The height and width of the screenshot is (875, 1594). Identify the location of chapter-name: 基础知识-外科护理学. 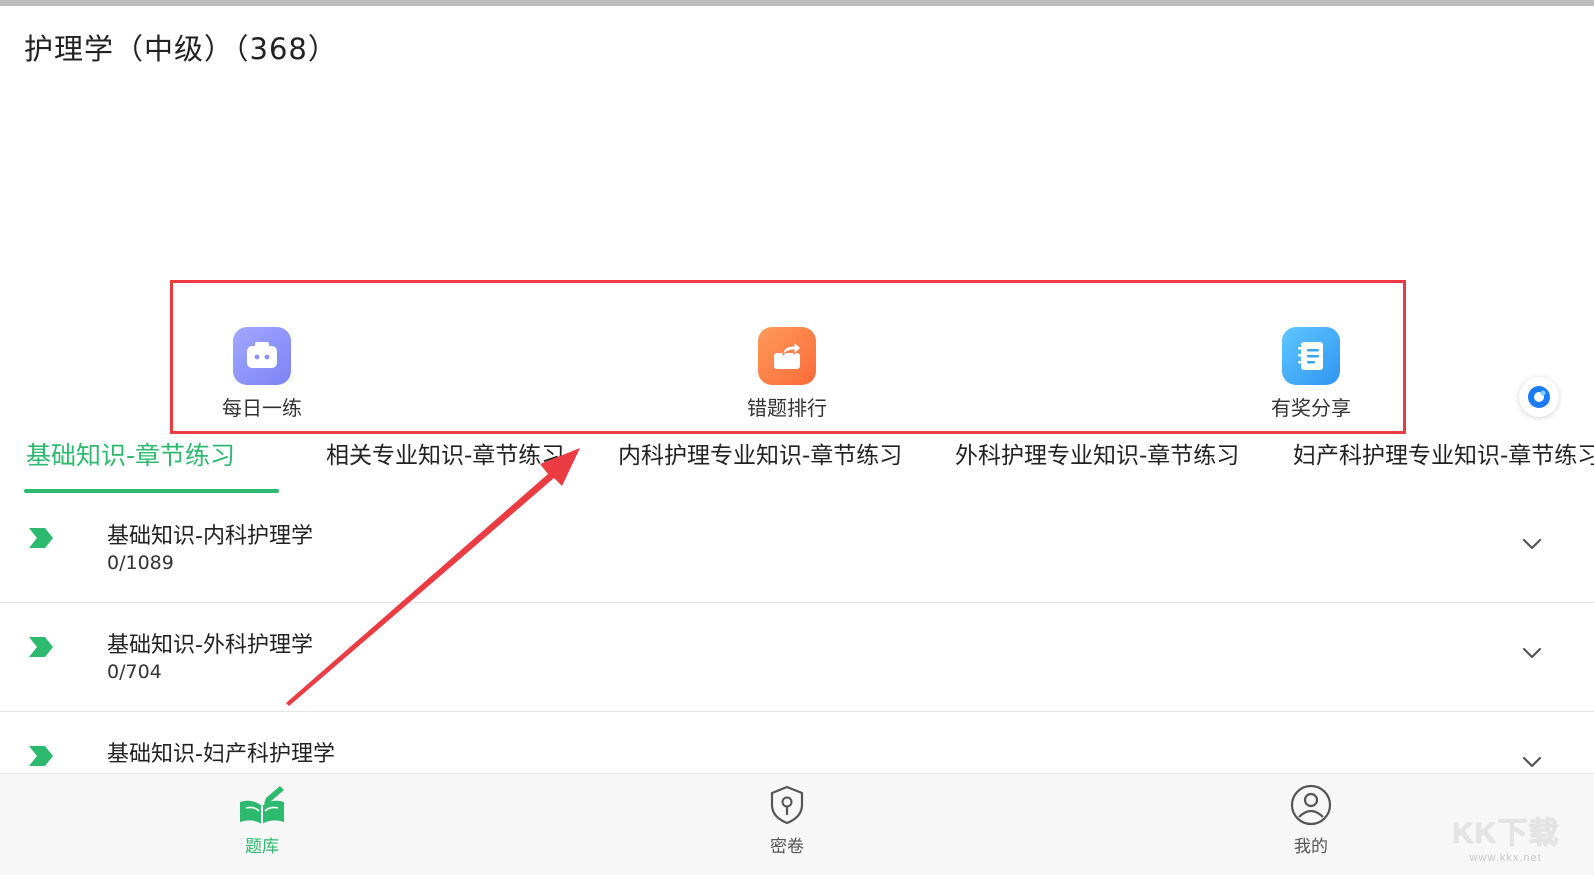
(210, 645).